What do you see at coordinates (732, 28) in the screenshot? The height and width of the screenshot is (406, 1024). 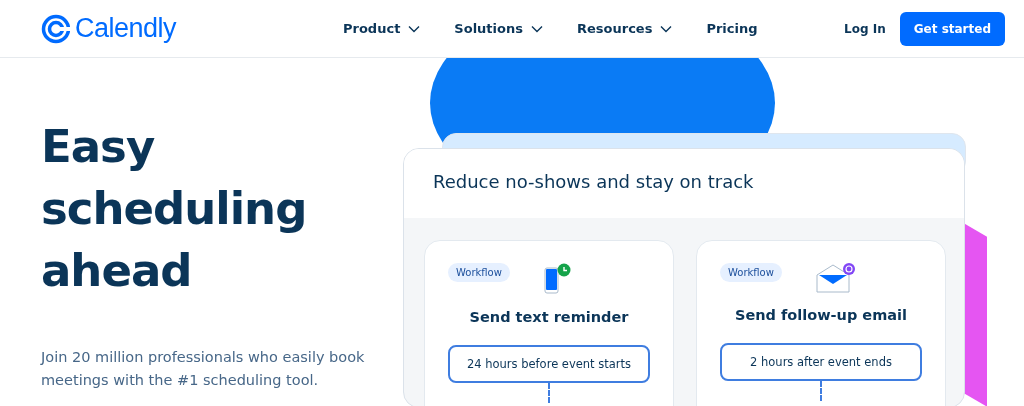 I see `nav-link: Pricing` at bounding box center [732, 28].